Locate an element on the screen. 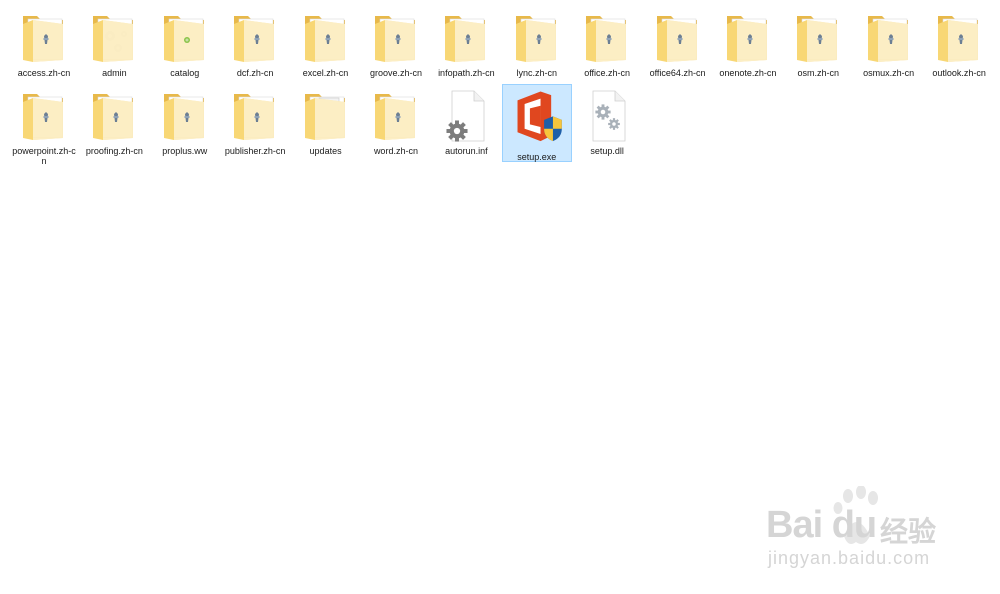 The width and height of the screenshot is (1000, 594). office-setup-icon is located at coordinates (537, 117).